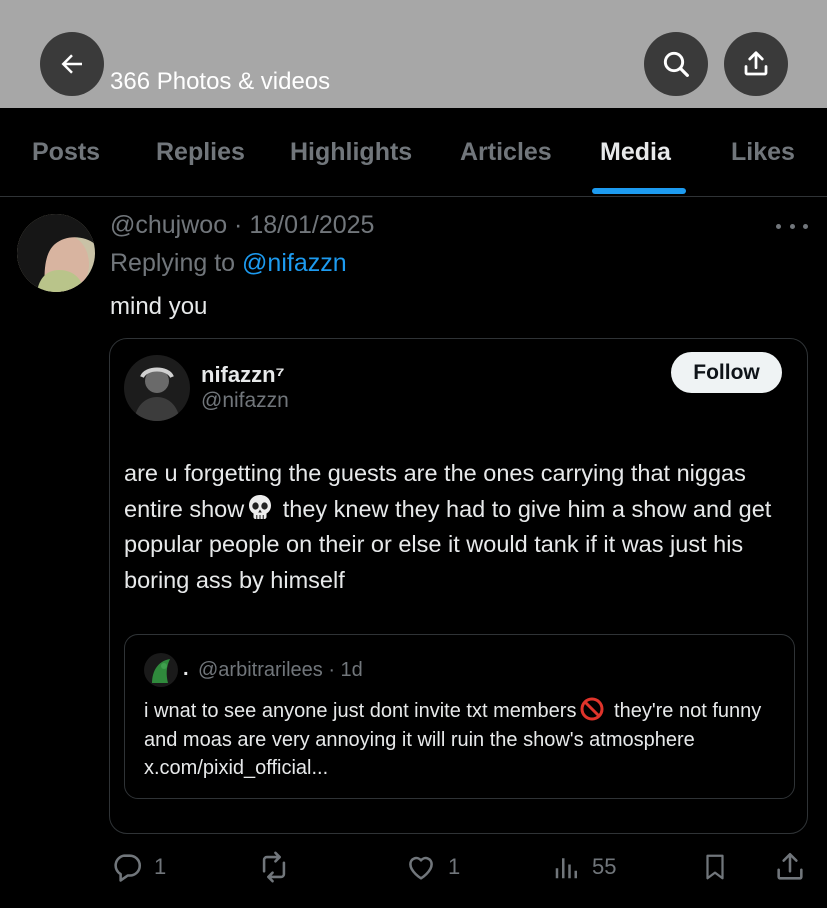 The image size is (827, 908). I want to click on quoted-avatar-image, so click(157, 388).